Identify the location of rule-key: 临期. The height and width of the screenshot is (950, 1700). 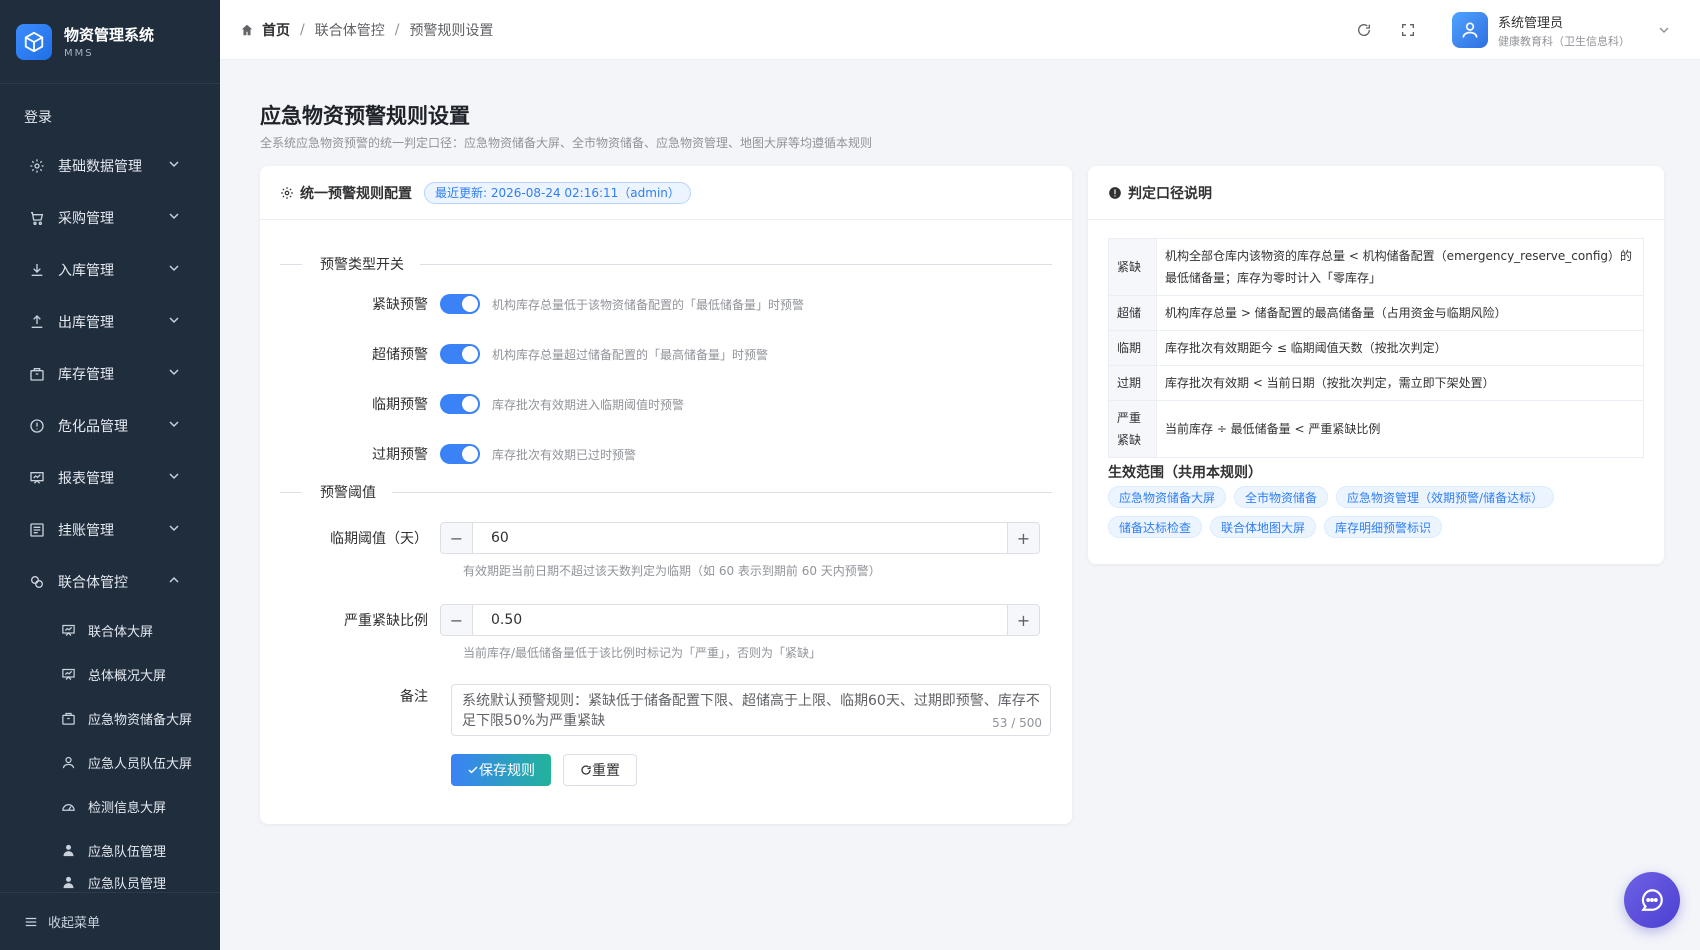
(1132, 348).